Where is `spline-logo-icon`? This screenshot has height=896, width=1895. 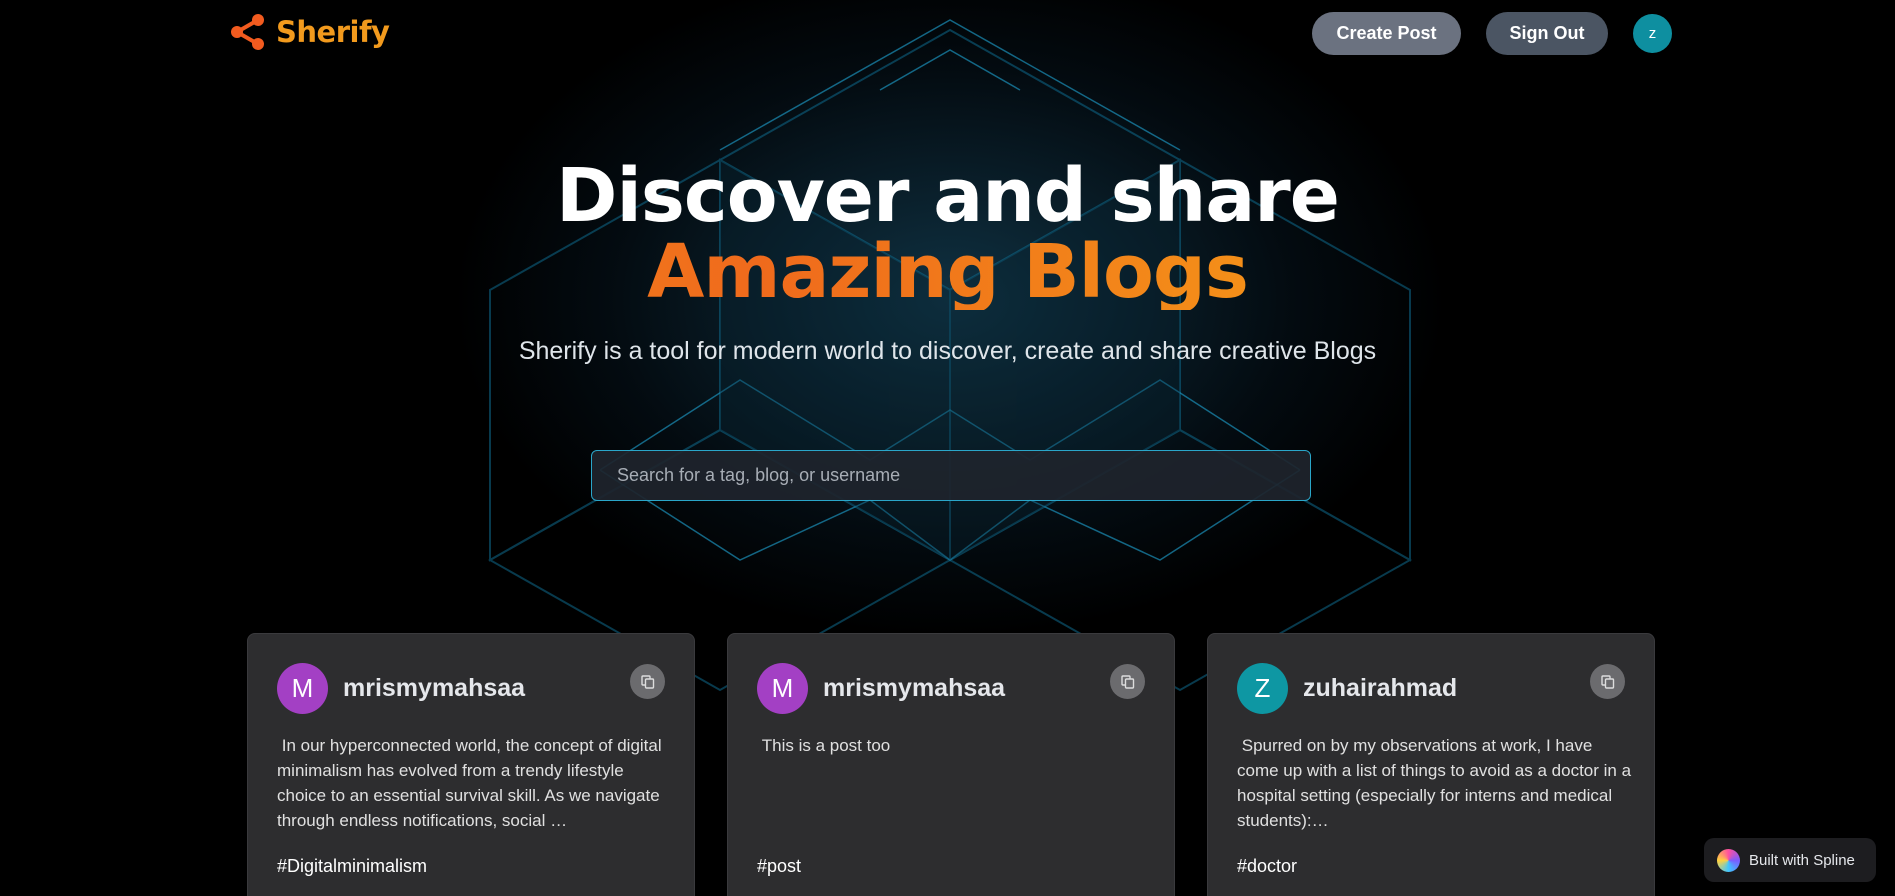 spline-logo-icon is located at coordinates (1728, 860).